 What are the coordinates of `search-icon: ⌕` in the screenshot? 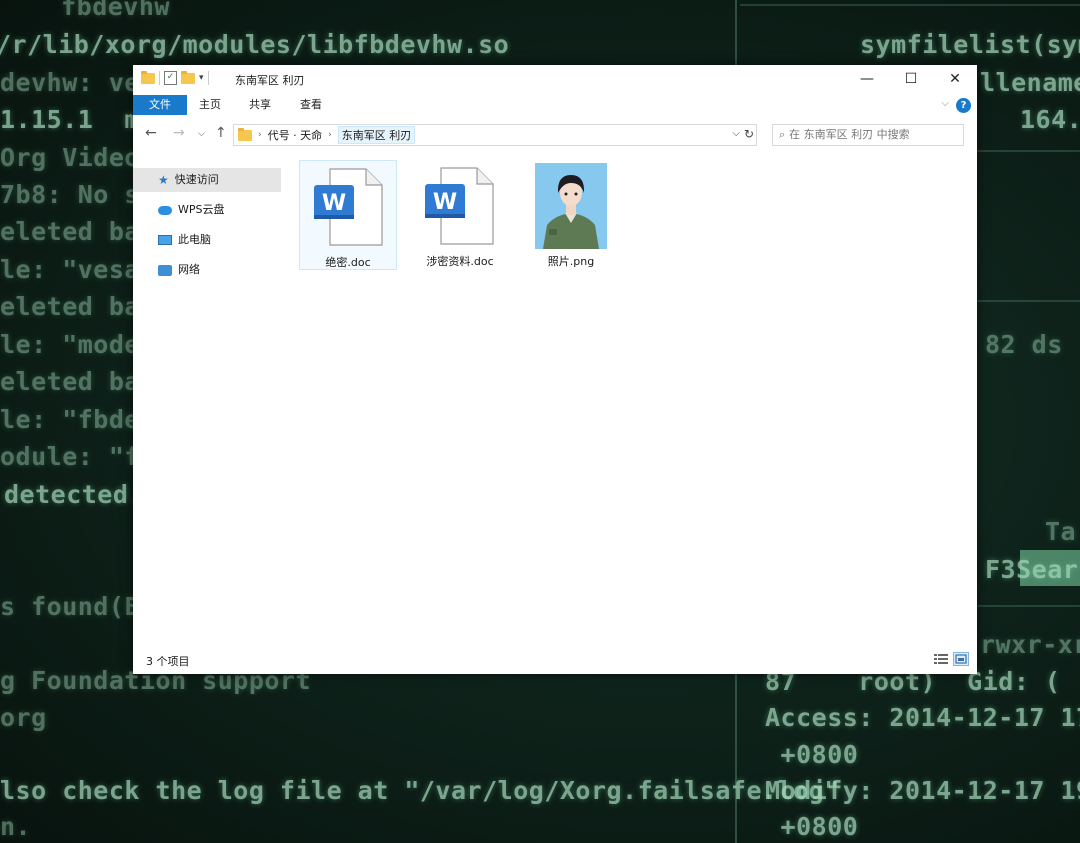 It's located at (782, 134).